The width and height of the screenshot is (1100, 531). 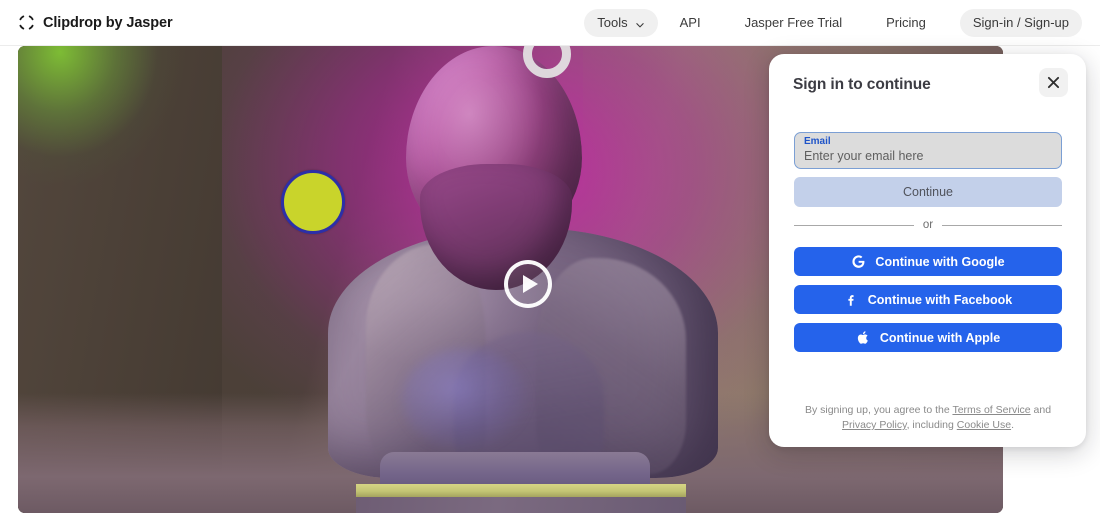 I want to click on close-button, so click(x=1053, y=82).